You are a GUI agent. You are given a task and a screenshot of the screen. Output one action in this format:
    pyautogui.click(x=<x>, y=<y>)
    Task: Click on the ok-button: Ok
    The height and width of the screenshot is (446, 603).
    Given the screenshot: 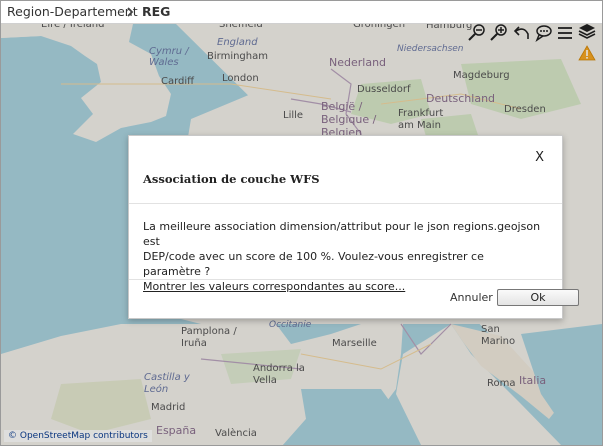 What is the action you would take?
    pyautogui.click(x=538, y=297)
    